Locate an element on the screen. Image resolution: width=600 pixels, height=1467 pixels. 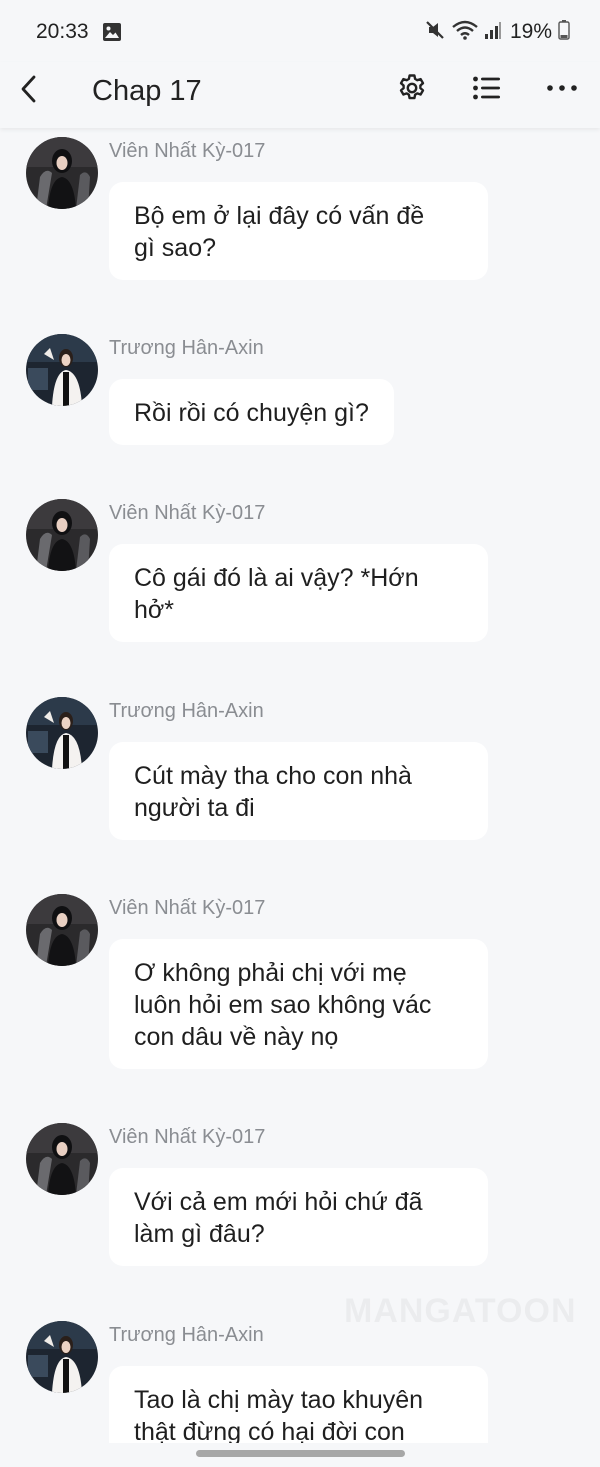
back-button is located at coordinates (29, 89).